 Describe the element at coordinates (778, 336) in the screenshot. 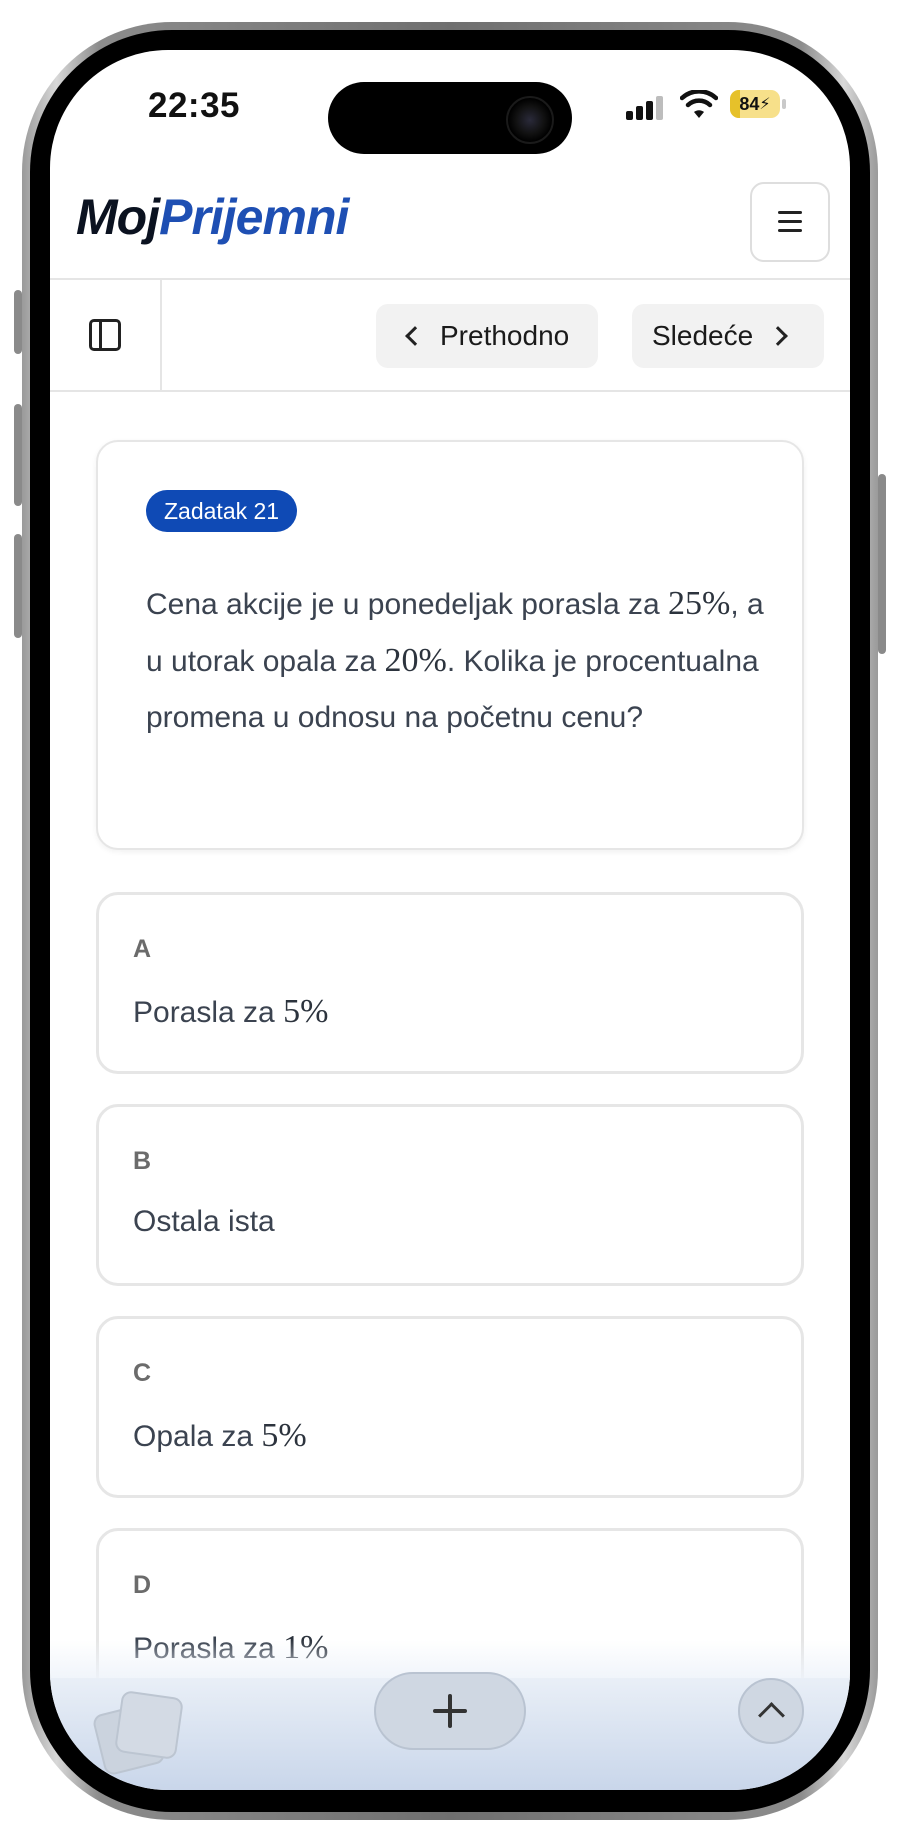

I see `chevron-right-icon` at that location.